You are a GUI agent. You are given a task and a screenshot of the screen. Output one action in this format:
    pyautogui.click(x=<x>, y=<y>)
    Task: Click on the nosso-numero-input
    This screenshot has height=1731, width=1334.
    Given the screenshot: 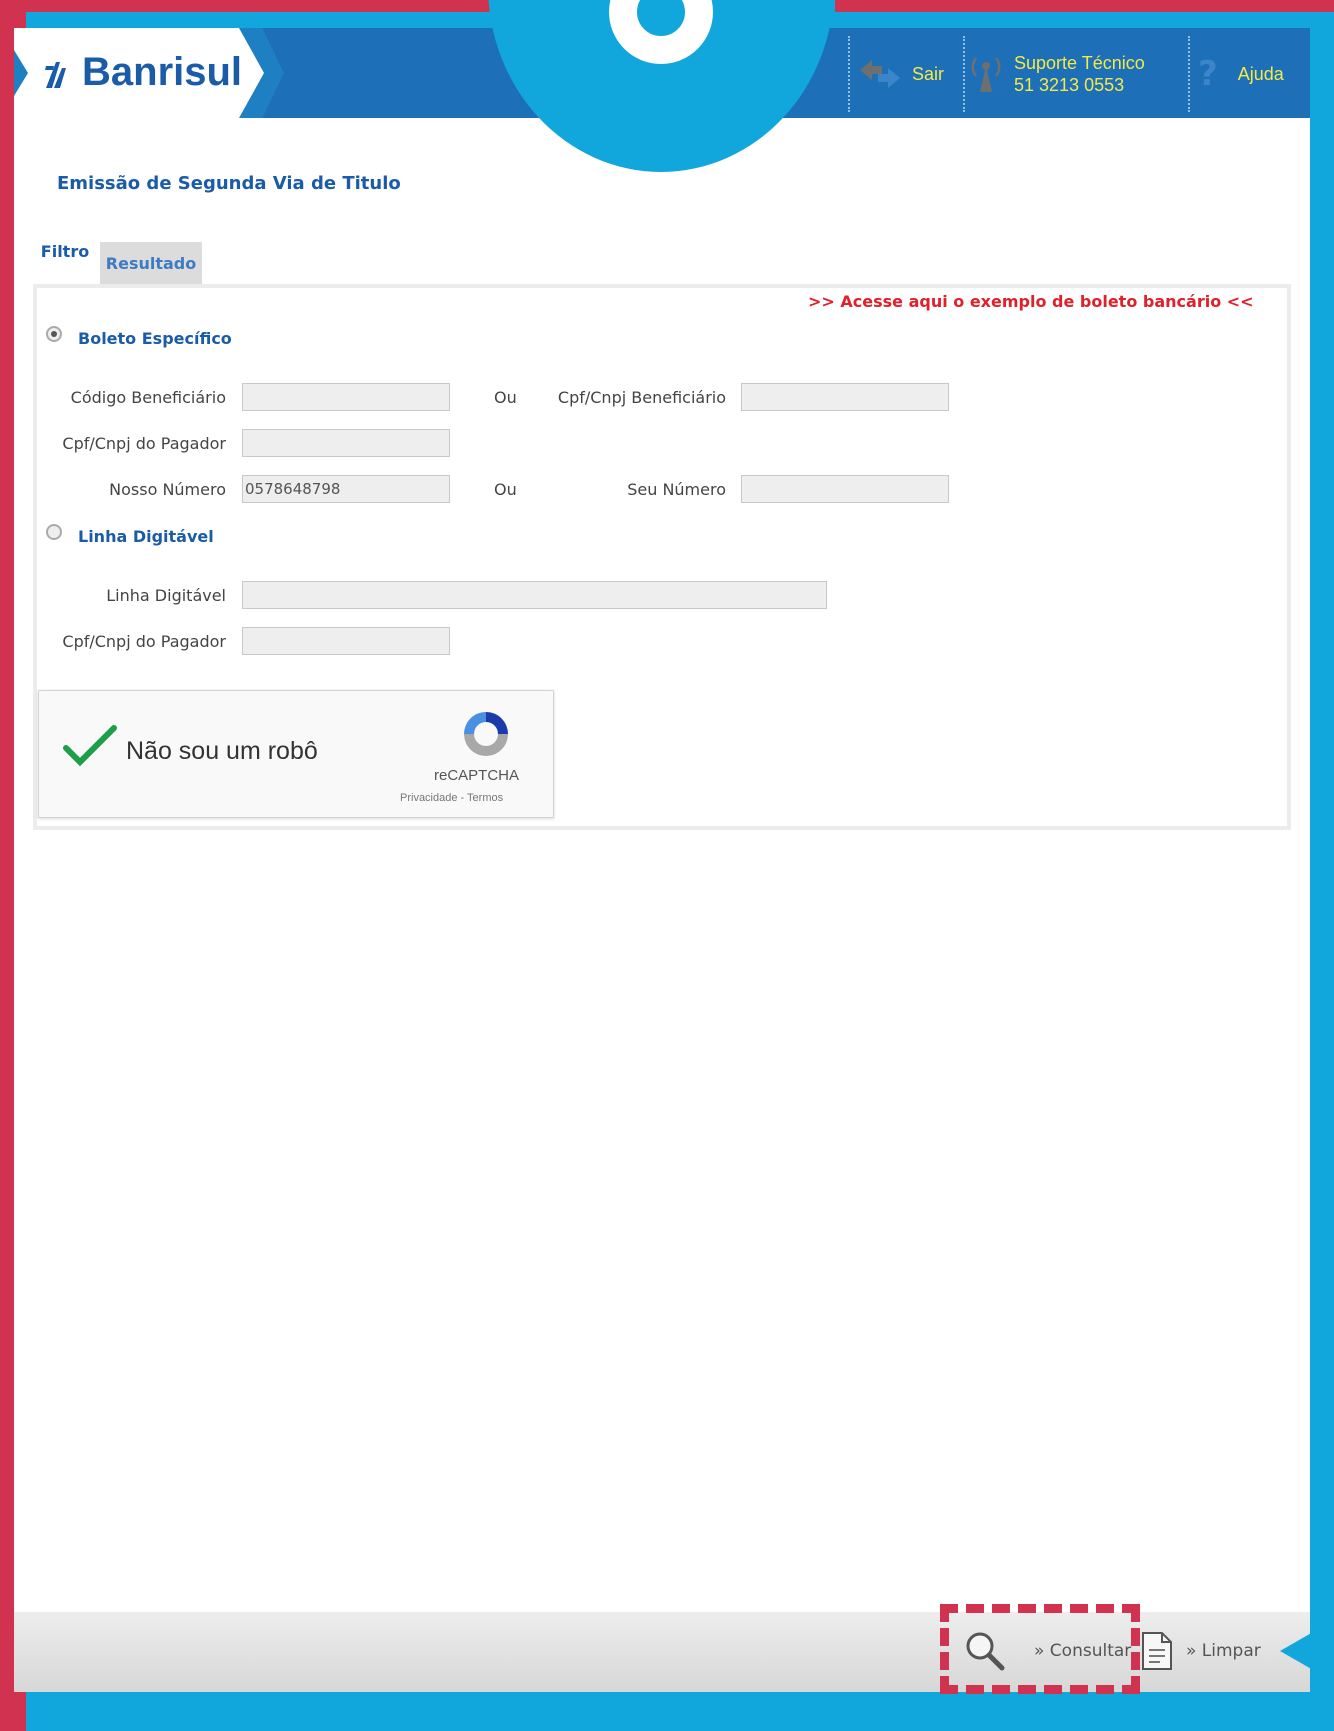 What is the action you would take?
    pyautogui.click(x=346, y=489)
    